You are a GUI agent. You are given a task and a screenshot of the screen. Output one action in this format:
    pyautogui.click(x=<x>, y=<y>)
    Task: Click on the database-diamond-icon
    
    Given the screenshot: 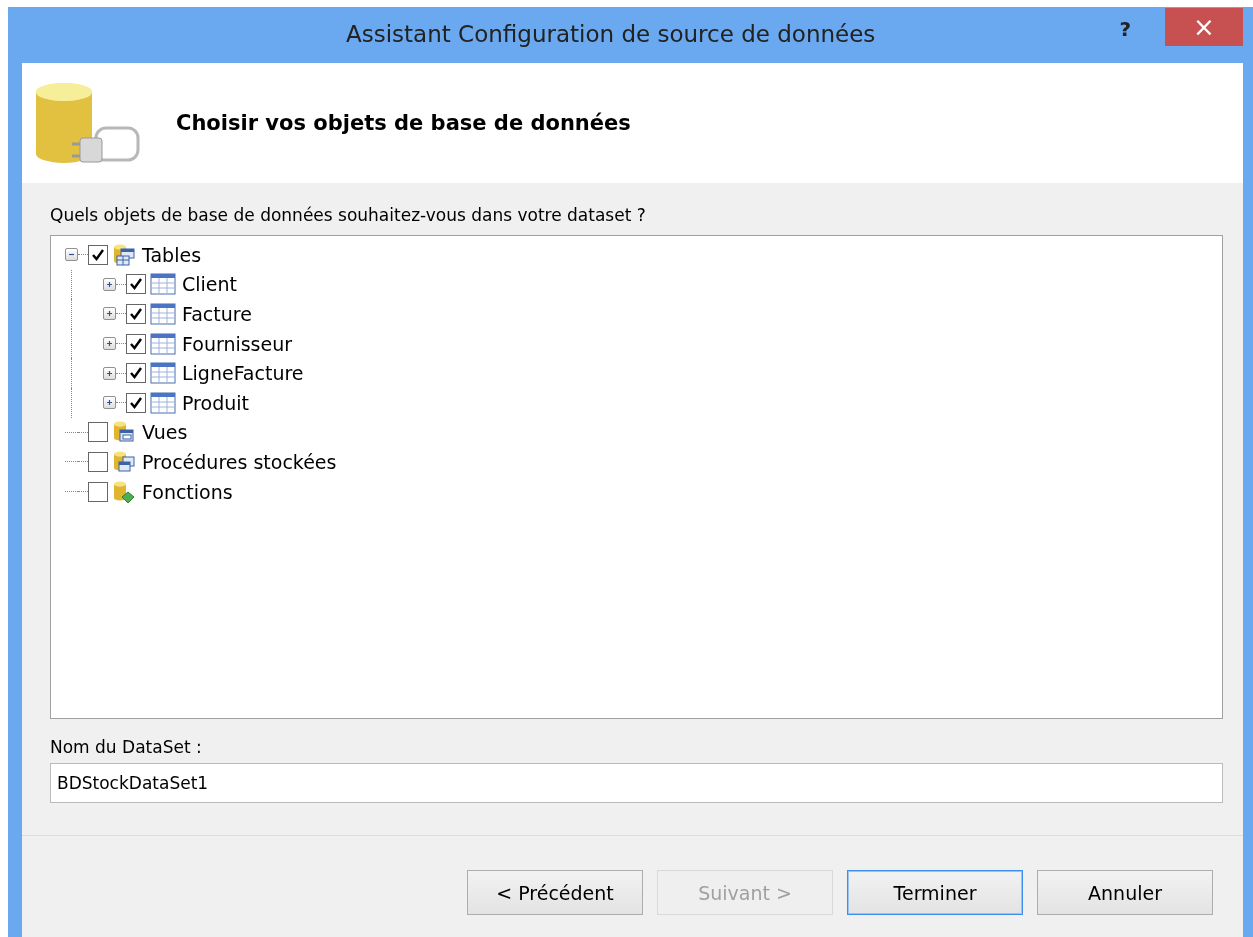 What is the action you would take?
    pyautogui.click(x=124, y=491)
    